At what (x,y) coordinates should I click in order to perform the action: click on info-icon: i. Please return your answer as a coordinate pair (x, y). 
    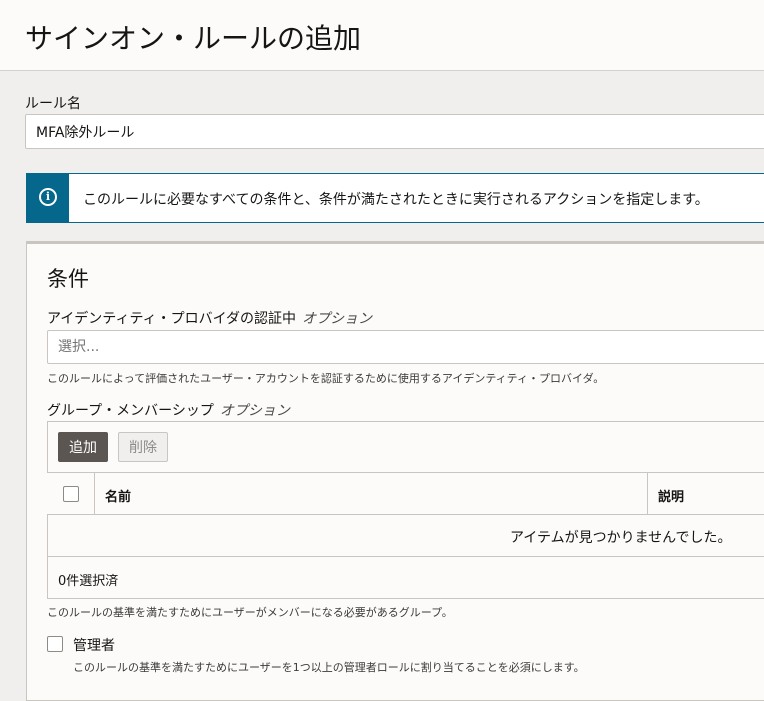
    Looking at the image, I should click on (48, 197).